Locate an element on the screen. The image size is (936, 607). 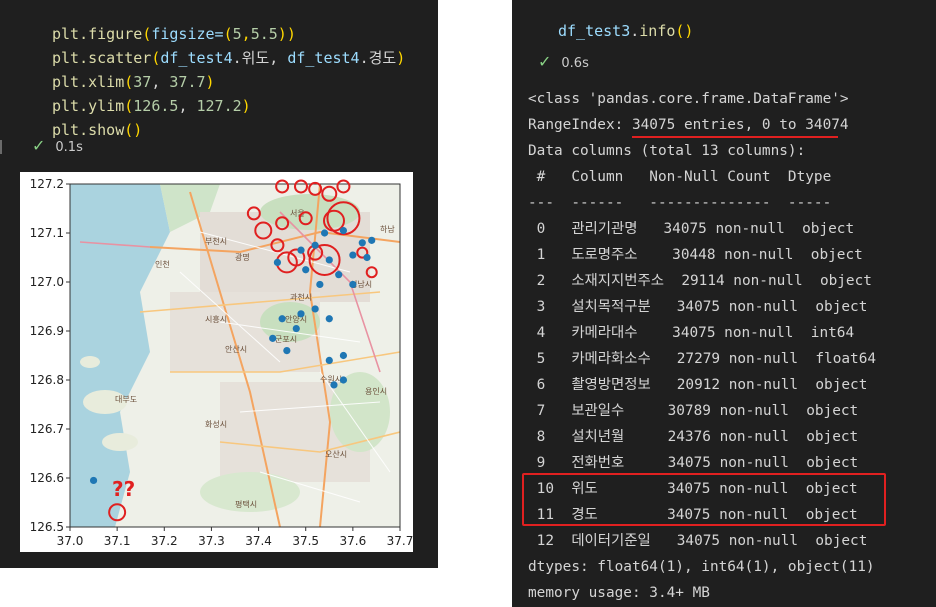
map-place-label: 광명 is located at coordinates (242, 257).